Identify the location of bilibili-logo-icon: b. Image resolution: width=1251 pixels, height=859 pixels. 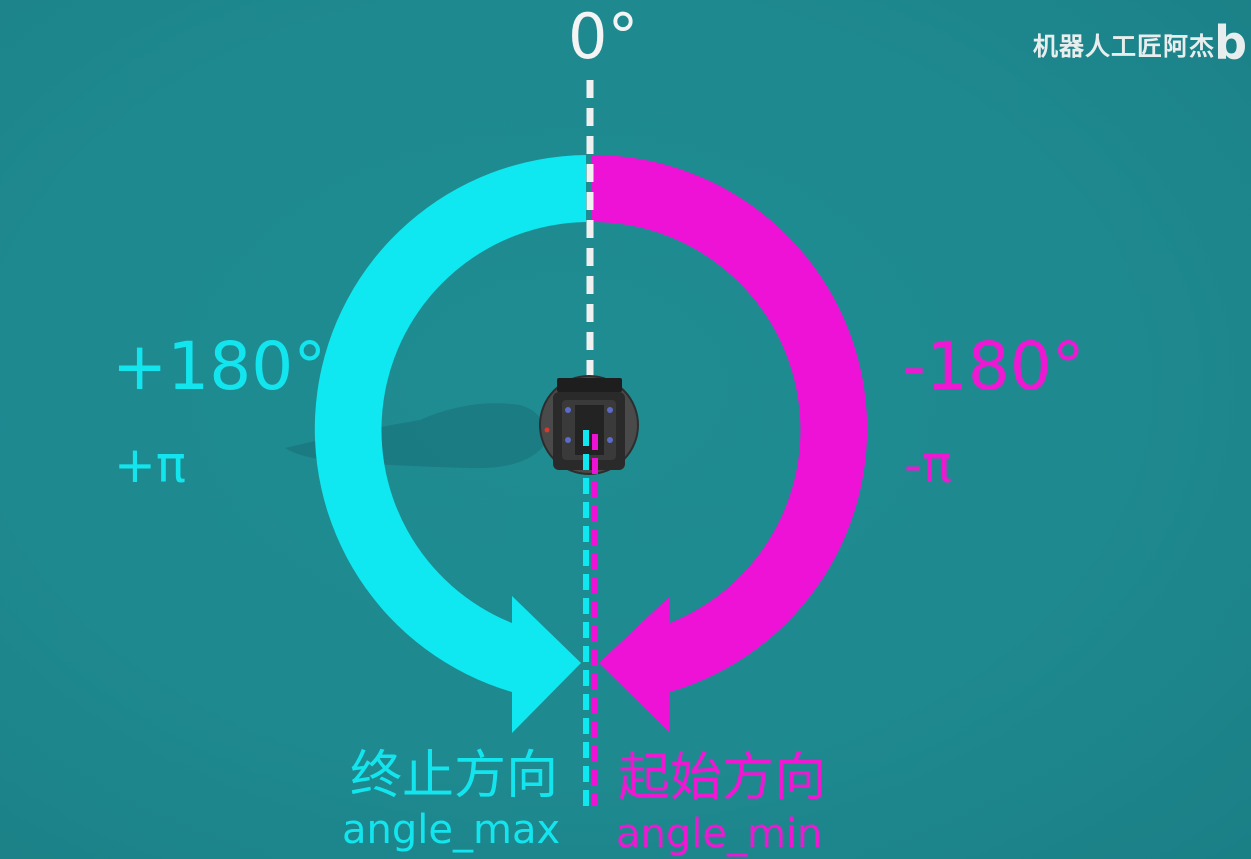
(1230, 43).